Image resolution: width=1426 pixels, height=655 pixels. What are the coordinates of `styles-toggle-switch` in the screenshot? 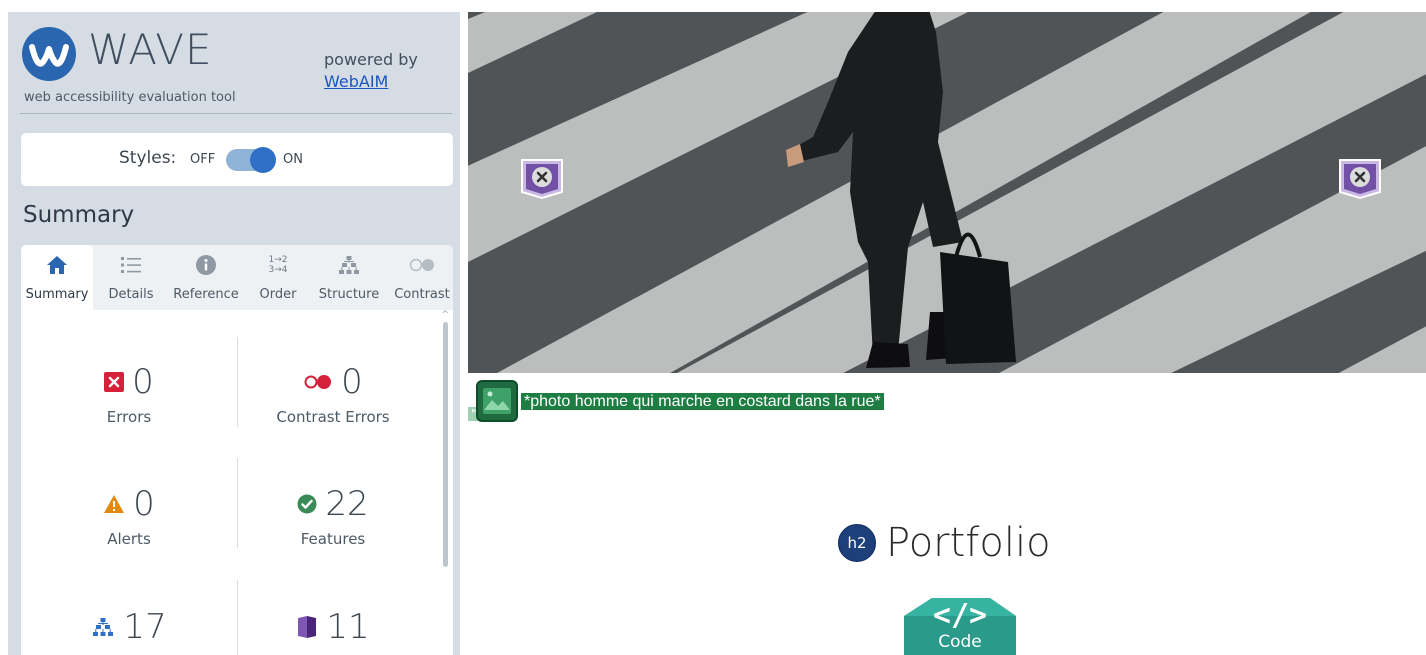 It's located at (251, 160).